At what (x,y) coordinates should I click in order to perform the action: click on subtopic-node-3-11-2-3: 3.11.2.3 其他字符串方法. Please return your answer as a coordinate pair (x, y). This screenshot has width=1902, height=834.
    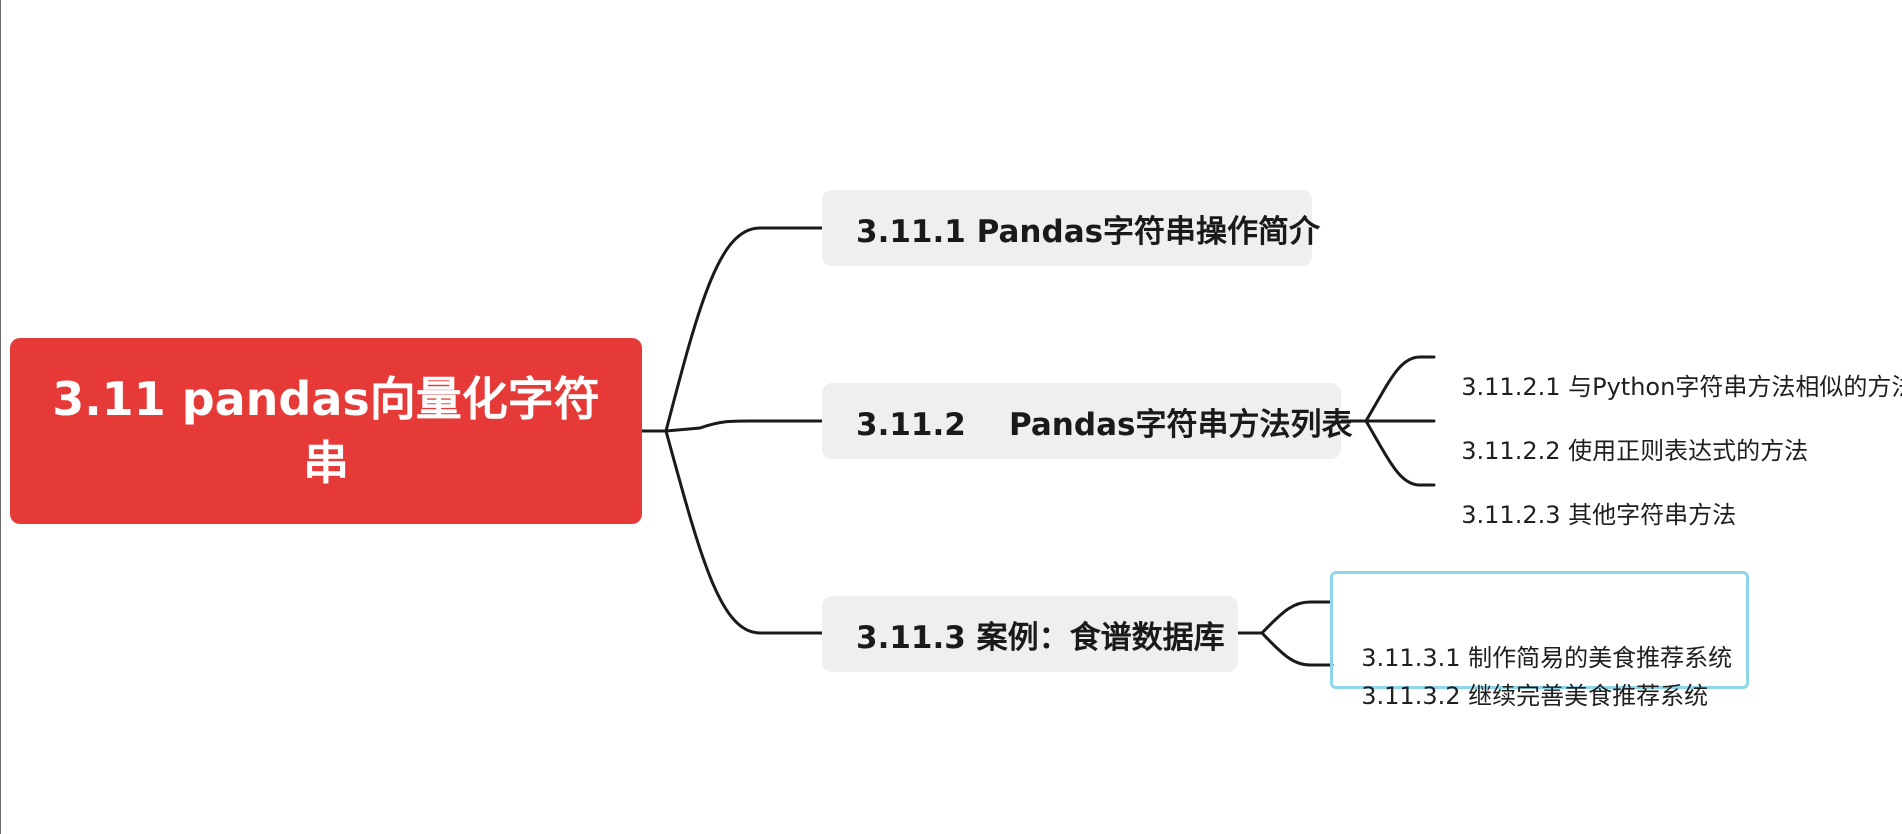
    Looking at the image, I should click on (1591, 500).